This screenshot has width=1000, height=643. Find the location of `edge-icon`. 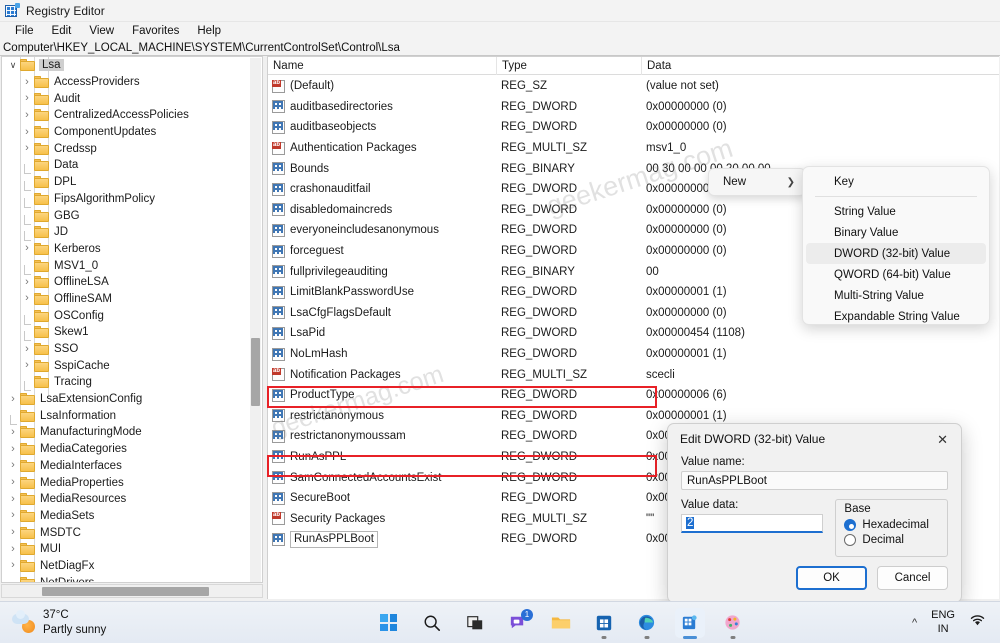

edge-icon is located at coordinates (647, 623).